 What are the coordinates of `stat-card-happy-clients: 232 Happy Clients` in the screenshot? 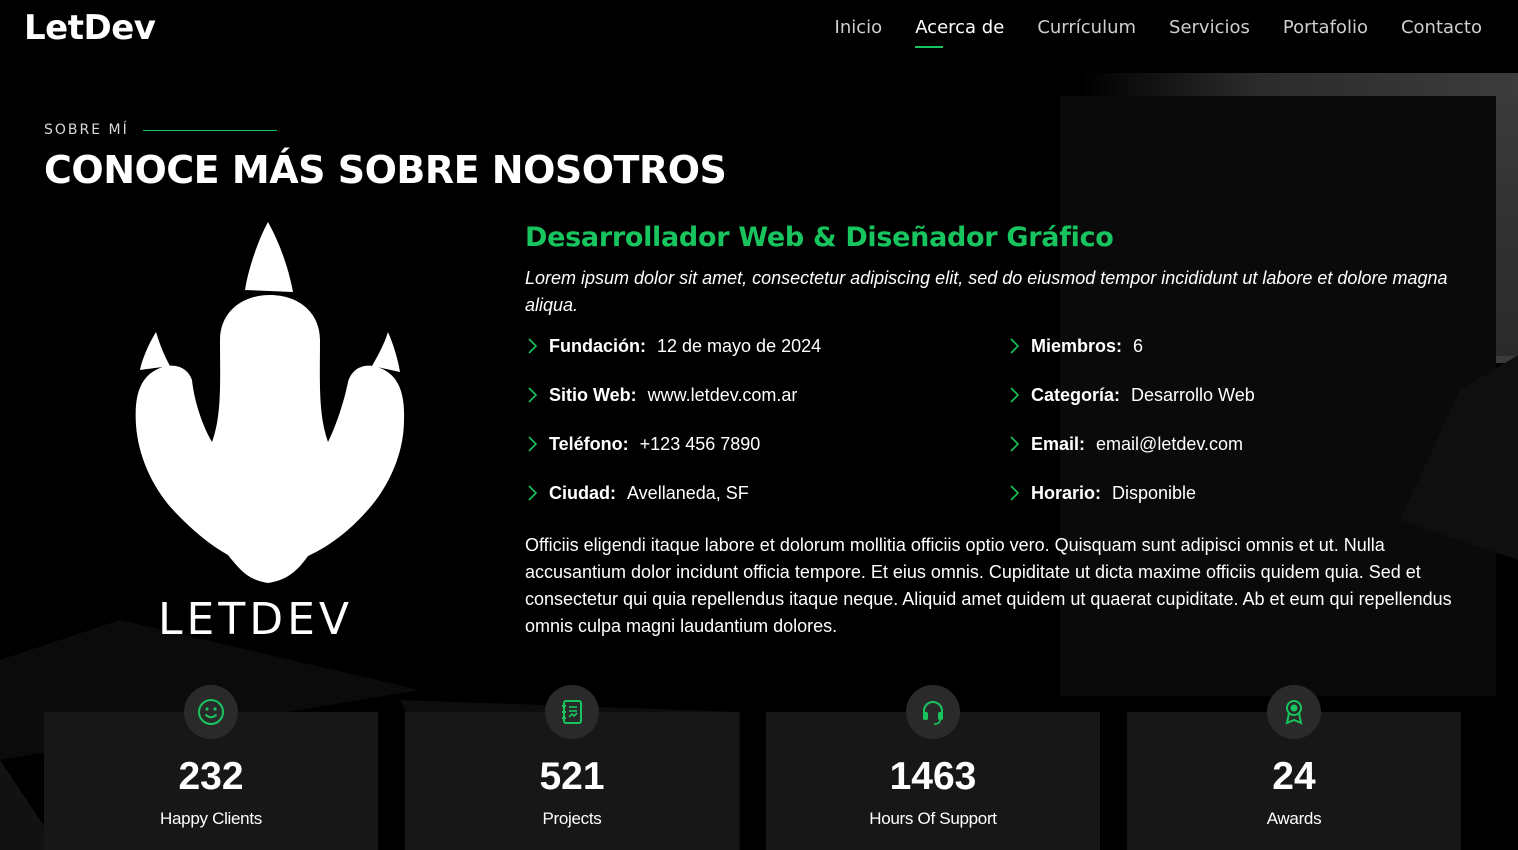 It's located at (211, 767).